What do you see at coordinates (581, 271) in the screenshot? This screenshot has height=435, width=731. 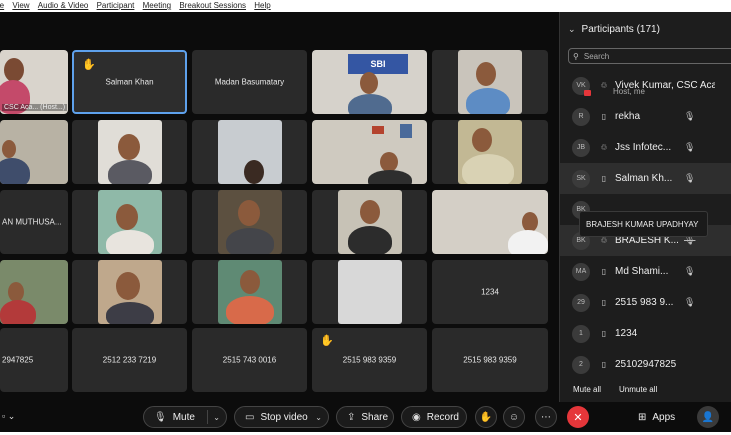 I see `avatar: MA` at bounding box center [581, 271].